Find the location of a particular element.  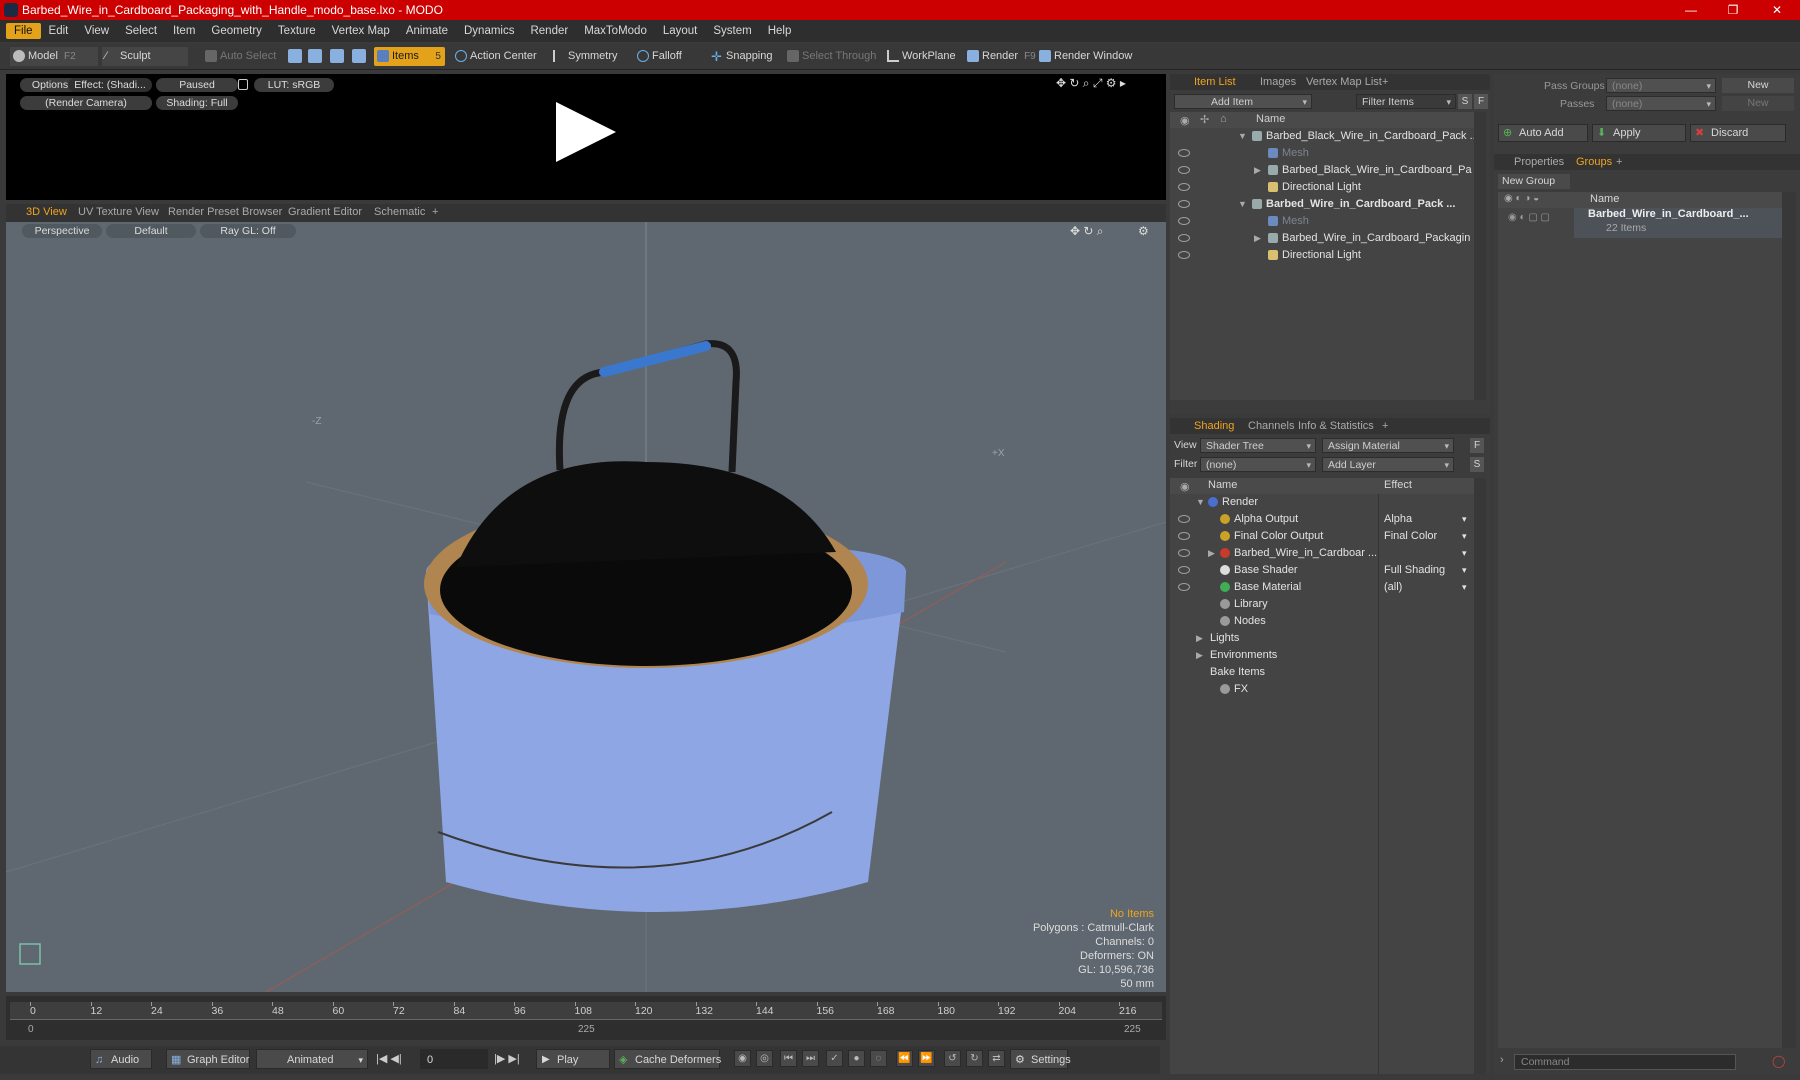

animated-dropdown: Animated ▾ is located at coordinates (312, 1059).